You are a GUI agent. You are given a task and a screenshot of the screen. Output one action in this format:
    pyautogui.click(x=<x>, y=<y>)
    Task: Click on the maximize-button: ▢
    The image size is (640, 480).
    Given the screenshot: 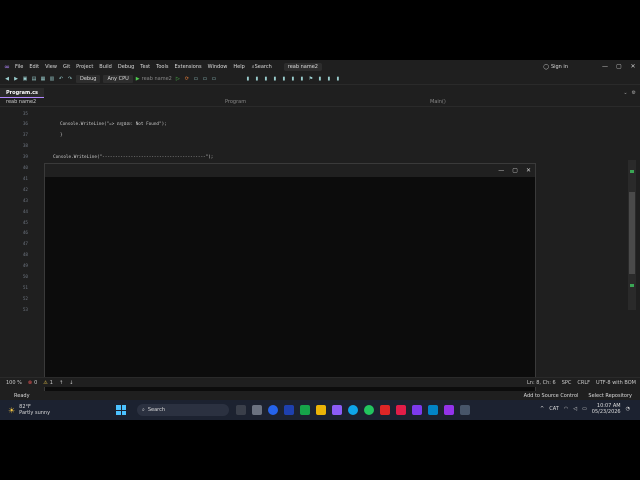 What is the action you would take?
    pyautogui.click(x=619, y=66)
    